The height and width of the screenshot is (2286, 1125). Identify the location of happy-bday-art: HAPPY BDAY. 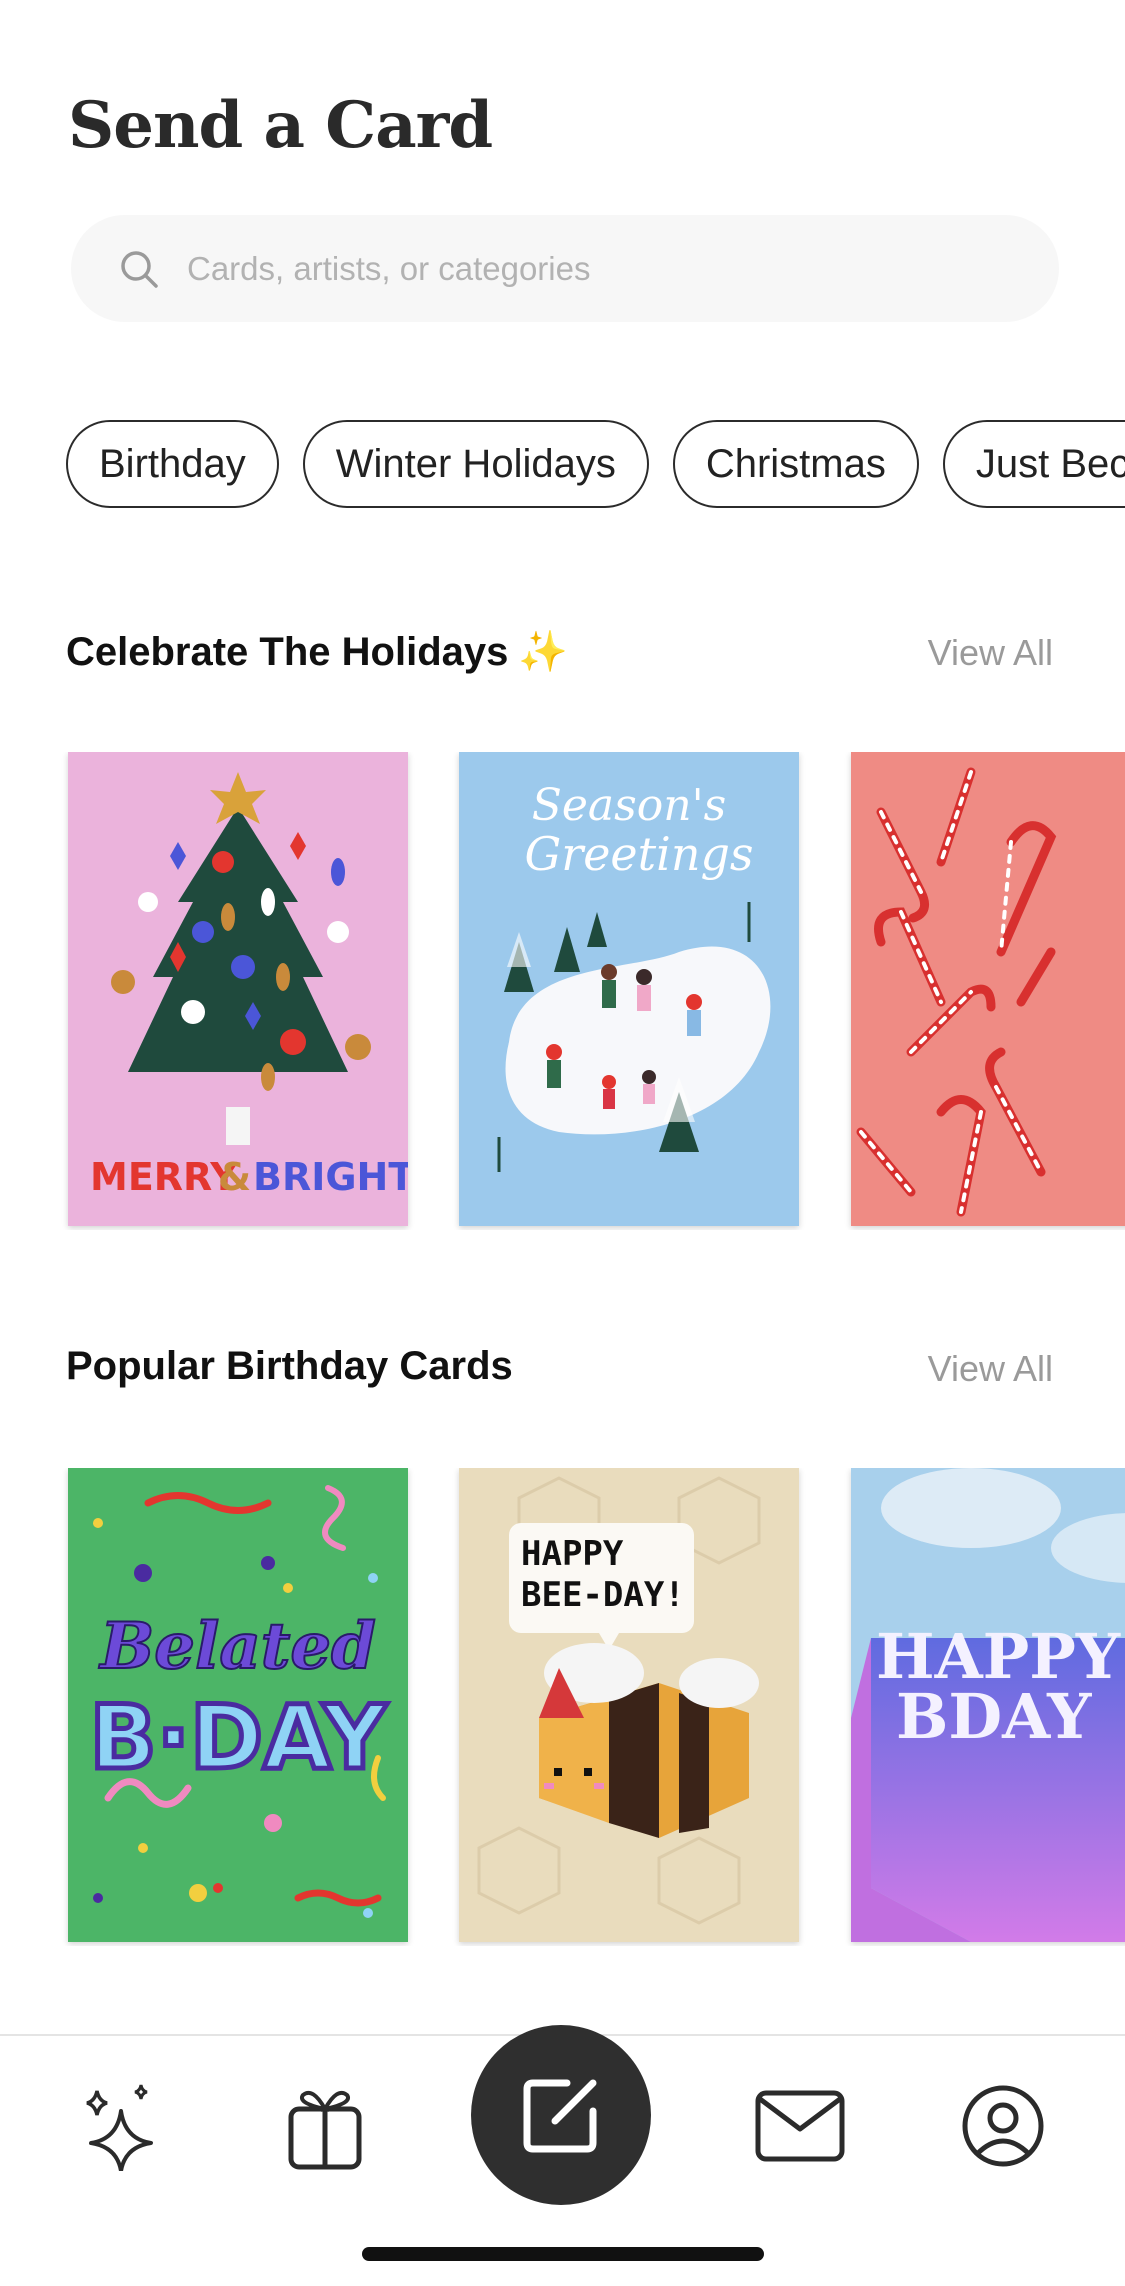
(988, 1705).